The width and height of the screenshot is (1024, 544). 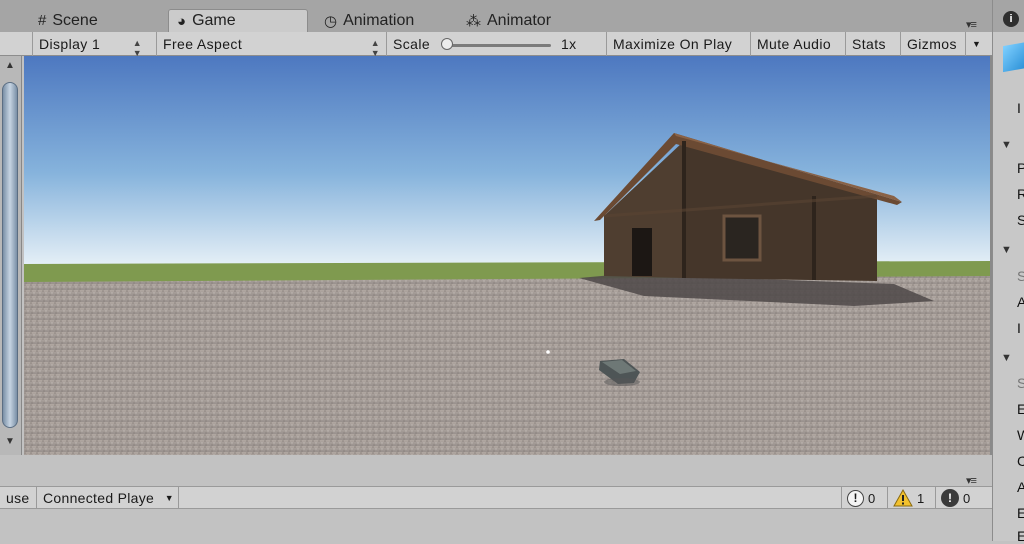 I want to click on aspect-dropdown: Free Aspect ▲ ▼, so click(x=271, y=45).